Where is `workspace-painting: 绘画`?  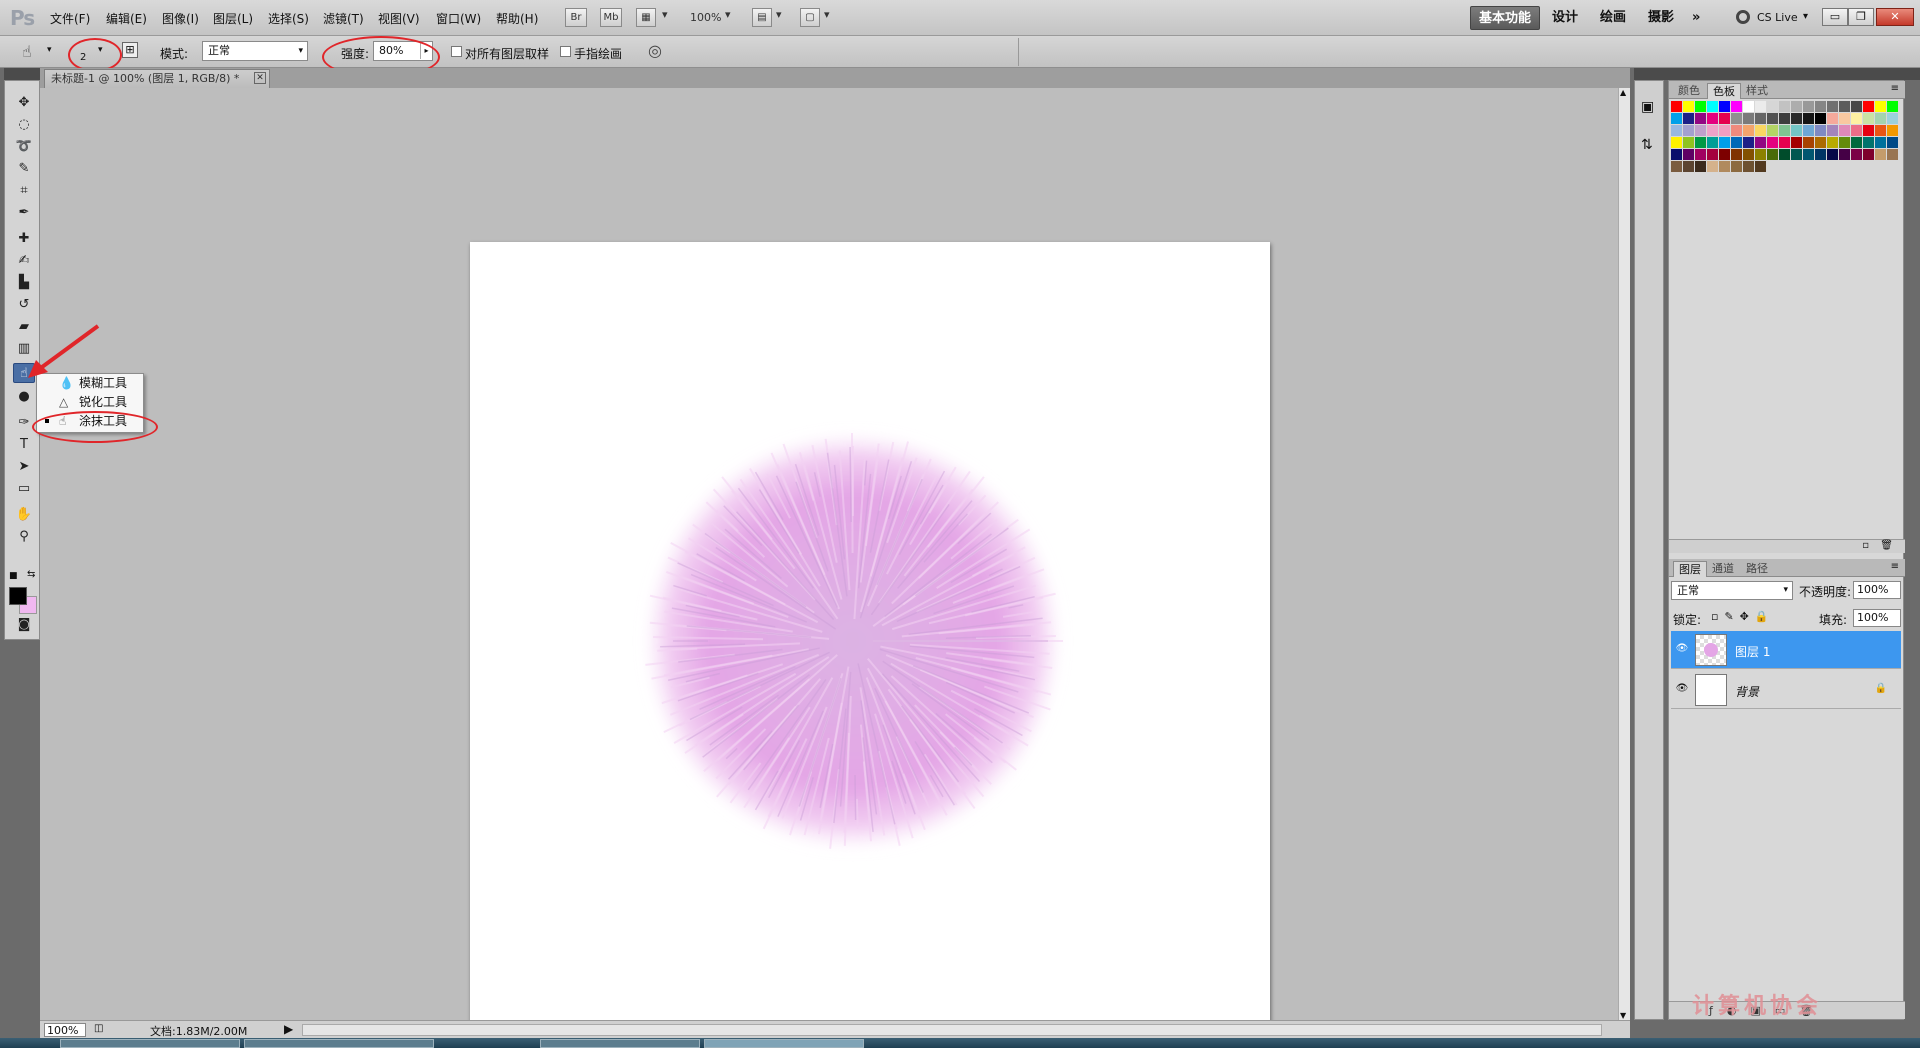 workspace-painting: 绘画 is located at coordinates (1613, 18).